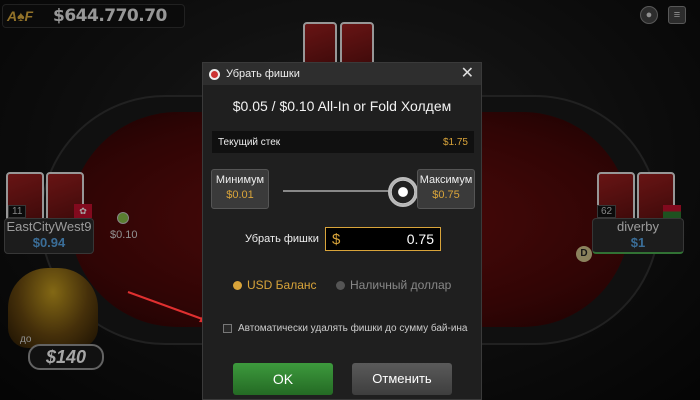  What do you see at coordinates (455, 142) in the screenshot?
I see `current-stack-value: $1.75` at bounding box center [455, 142].